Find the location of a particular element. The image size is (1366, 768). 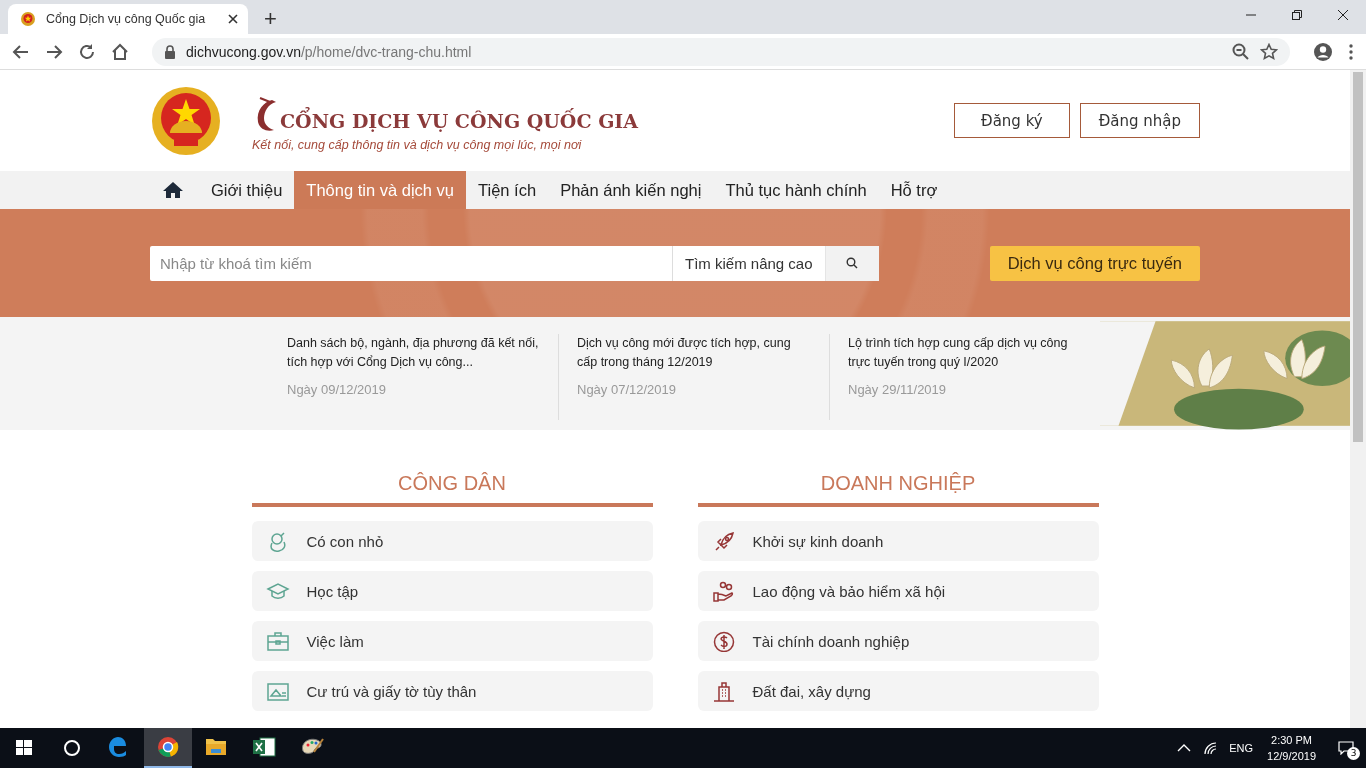

address-bar: dichvucong.gov.vn/p/home/dvc-trang-chu.html is located at coordinates (721, 51).